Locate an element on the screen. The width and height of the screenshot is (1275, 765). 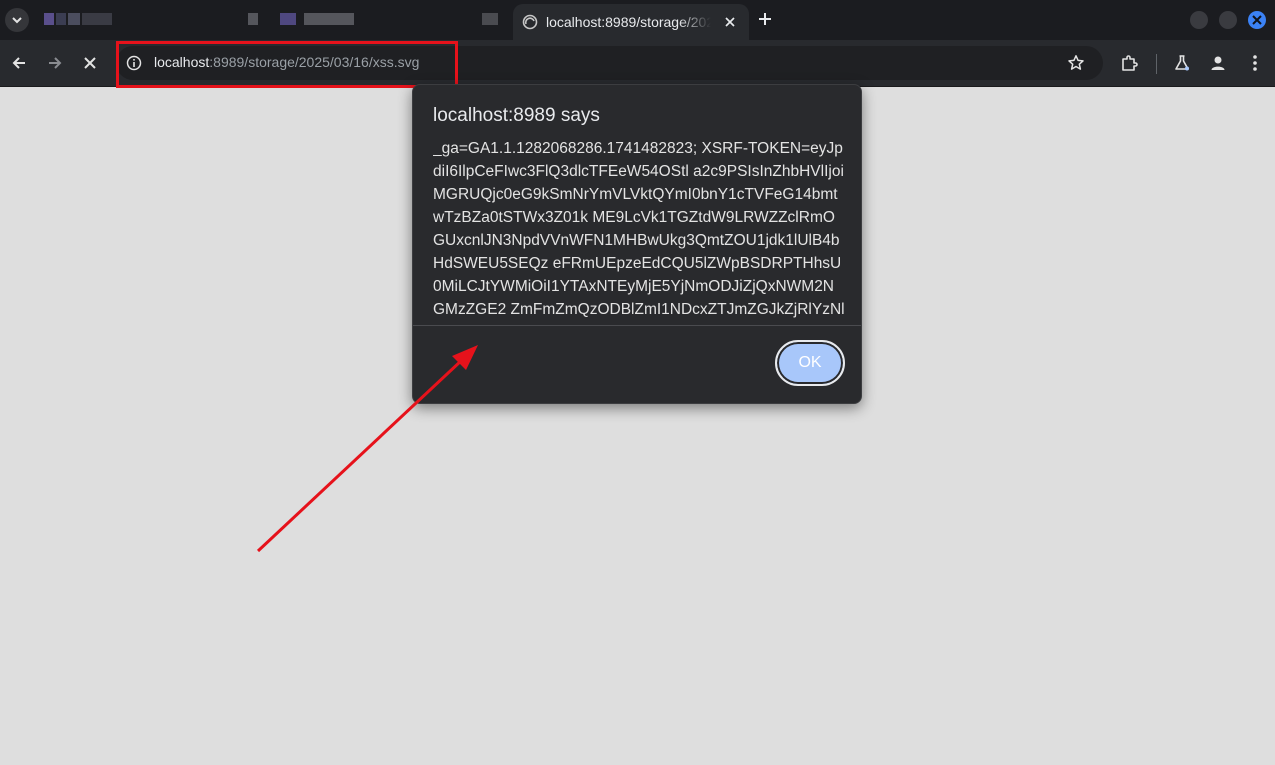
dialog-divider is located at coordinates (637, 325).